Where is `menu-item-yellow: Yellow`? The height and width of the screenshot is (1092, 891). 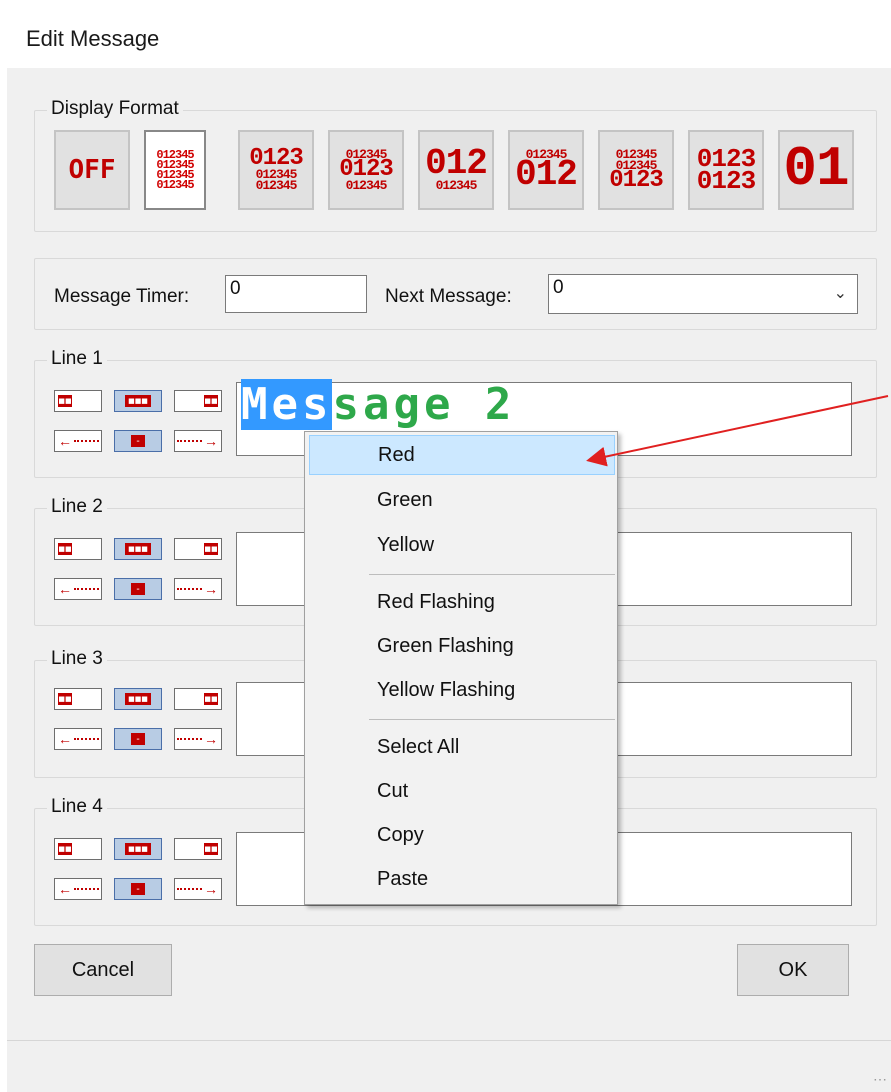
menu-item-yellow: Yellow is located at coordinates (462, 545).